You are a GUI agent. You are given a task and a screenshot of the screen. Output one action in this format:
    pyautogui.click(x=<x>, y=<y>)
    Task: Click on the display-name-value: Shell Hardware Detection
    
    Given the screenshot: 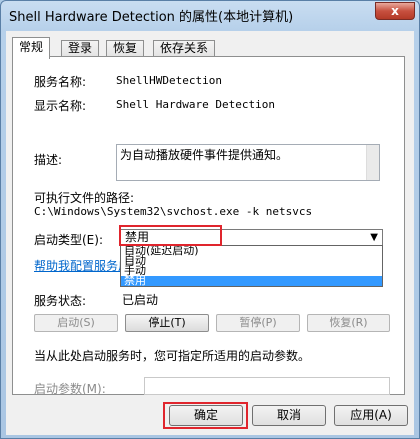 What is the action you would take?
    pyautogui.click(x=195, y=104)
    